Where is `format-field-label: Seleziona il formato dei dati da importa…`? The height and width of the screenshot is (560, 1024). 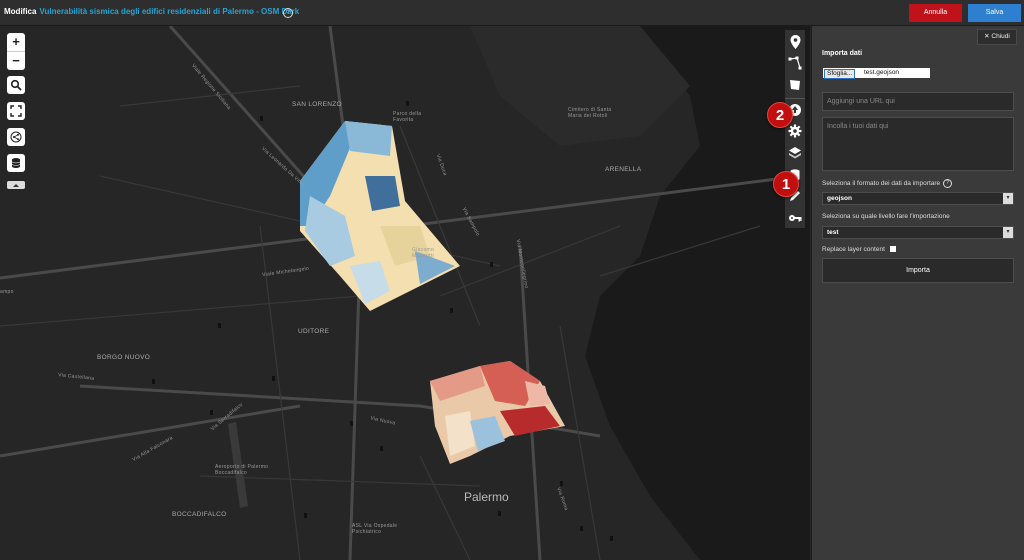
format-field-label: Seleziona il formato dei dati da importa… is located at coordinates (887, 183).